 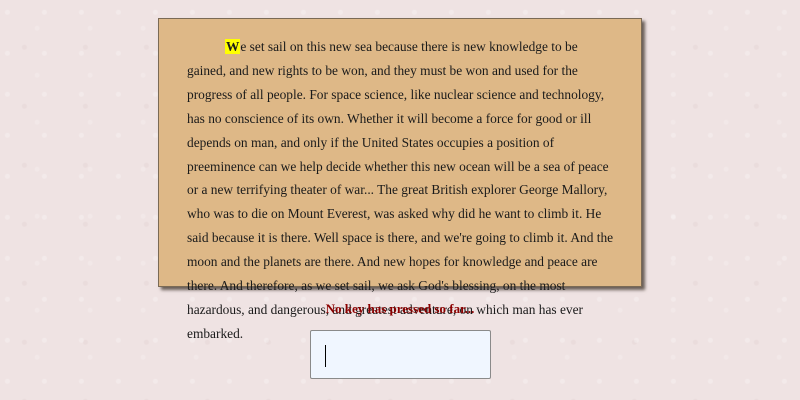 What do you see at coordinates (400, 354) in the screenshot?
I see `typing-input` at bounding box center [400, 354].